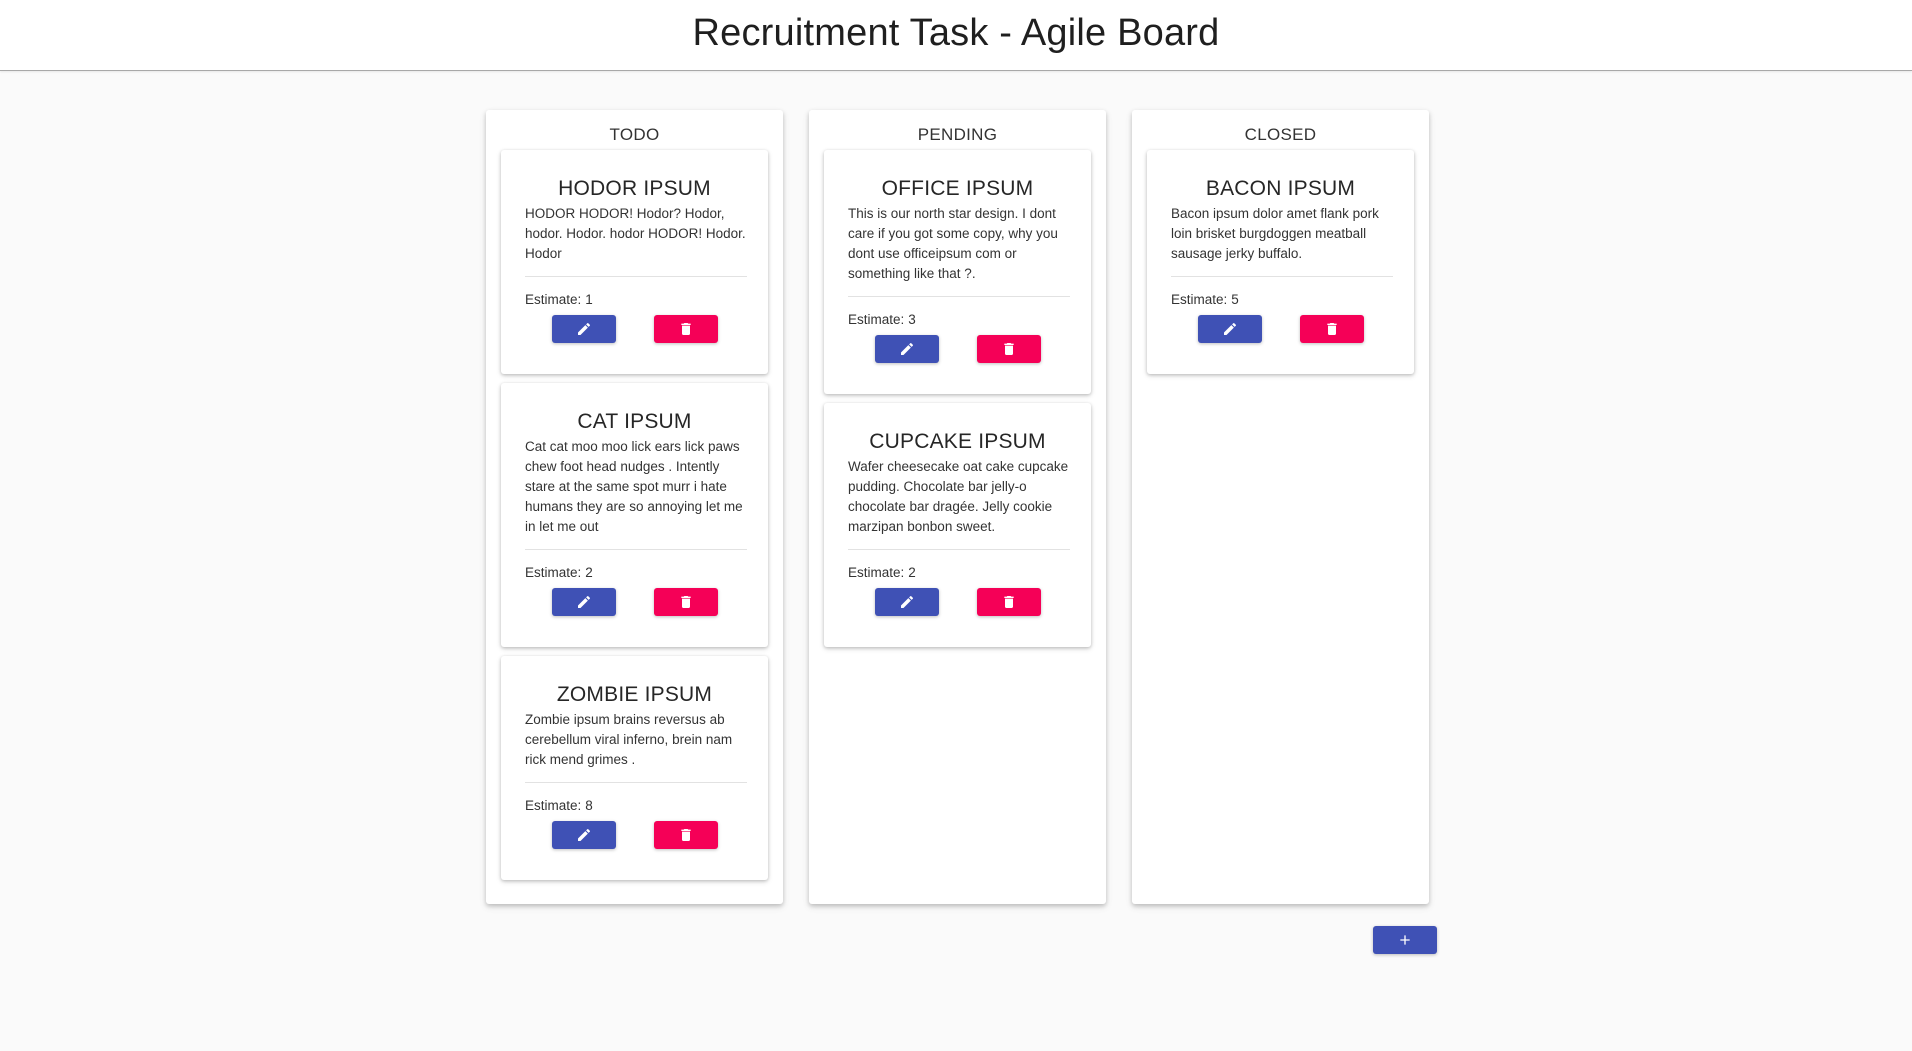 This screenshot has height=1051, width=1912. What do you see at coordinates (1235, 299) in the screenshot?
I see `estimate-value: 5` at bounding box center [1235, 299].